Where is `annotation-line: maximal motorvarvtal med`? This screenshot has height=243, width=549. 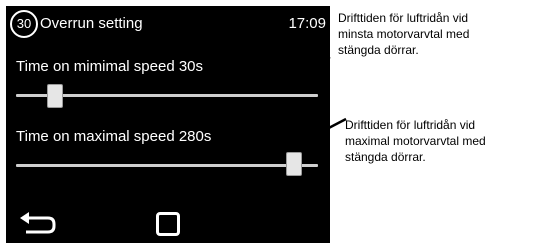
annotation-line: maximal motorvarvtal med is located at coordinates (415, 141).